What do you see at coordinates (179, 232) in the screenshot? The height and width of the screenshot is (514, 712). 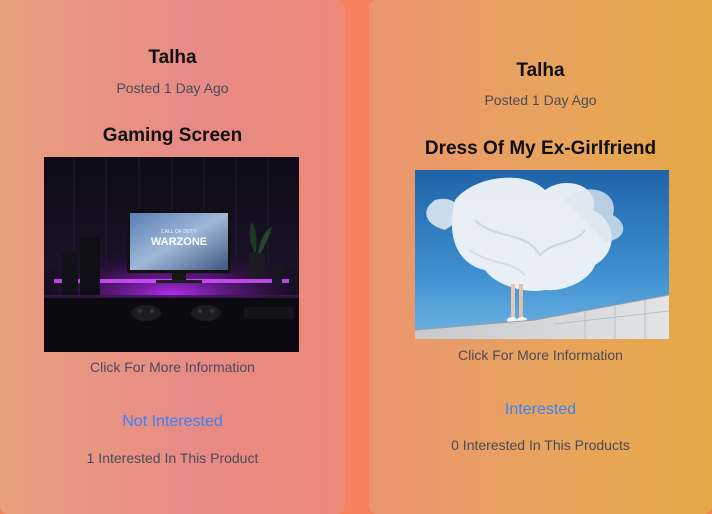 I see `screen-subtitle: CALL OF DUTY` at bounding box center [179, 232].